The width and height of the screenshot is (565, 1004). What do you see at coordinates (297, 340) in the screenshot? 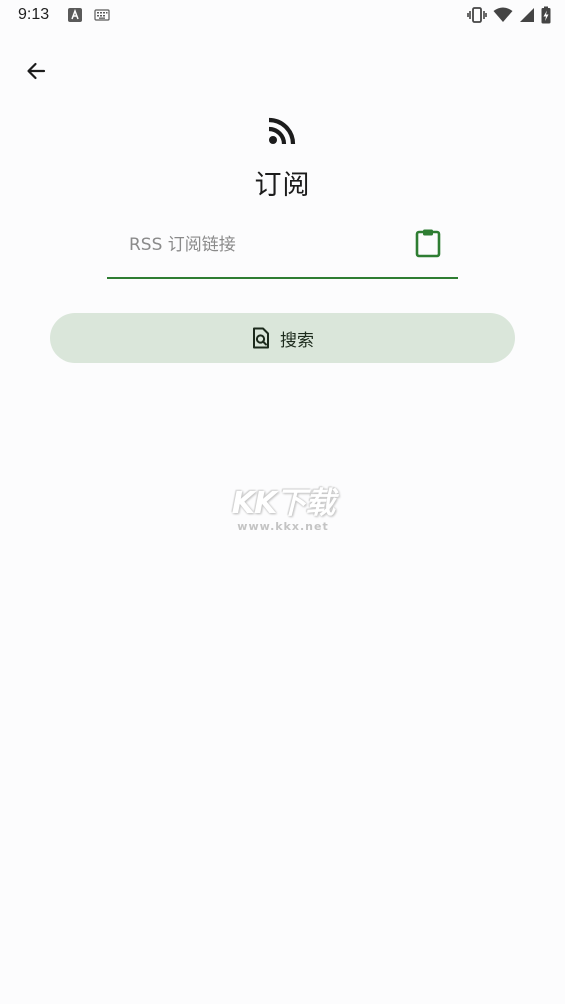
I see `search-button-label: 搜索` at bounding box center [297, 340].